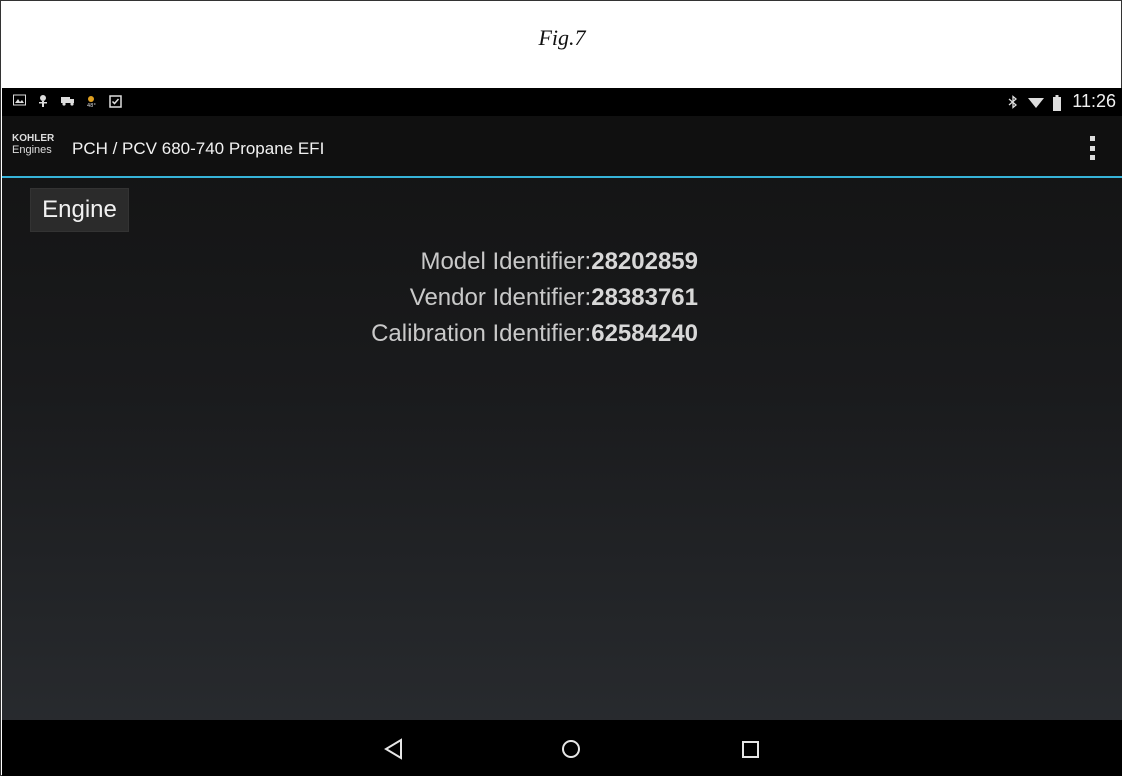 This screenshot has width=1122, height=776. I want to click on identifier-value: 62584240, so click(644, 333).